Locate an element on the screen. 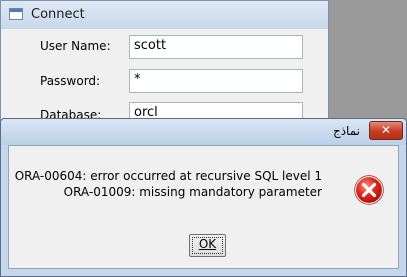  password-label: Password: is located at coordinates (70, 81).